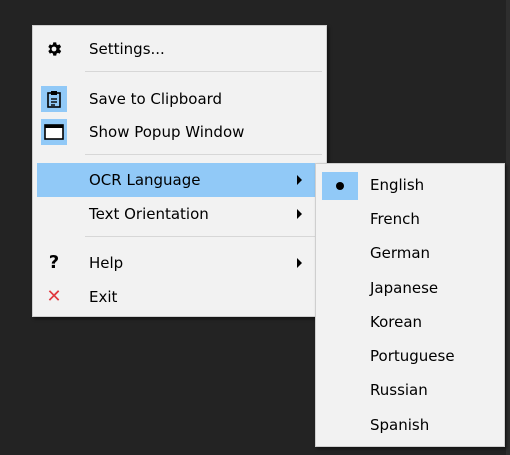 Image resolution: width=510 pixels, height=455 pixels. What do you see at coordinates (106, 263) in the screenshot?
I see `menu-item-label: Help` at bounding box center [106, 263].